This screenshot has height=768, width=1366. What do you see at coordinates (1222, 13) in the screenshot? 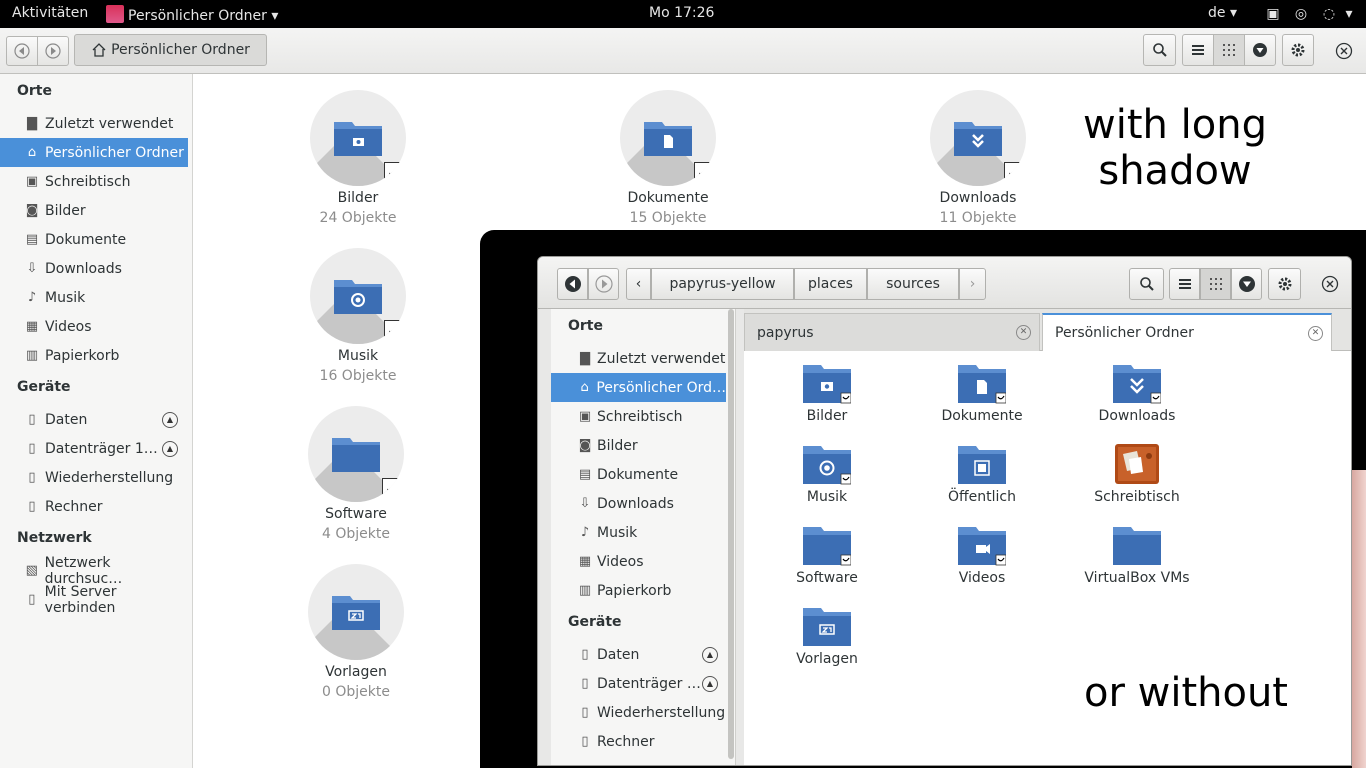
I see `keyboard-layout-indicator: de ▾` at bounding box center [1222, 13].